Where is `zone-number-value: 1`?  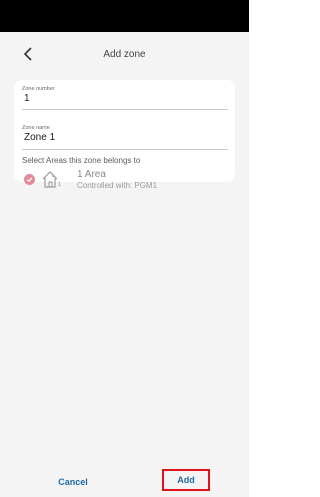
zone-number-value: 1 is located at coordinates (126, 98).